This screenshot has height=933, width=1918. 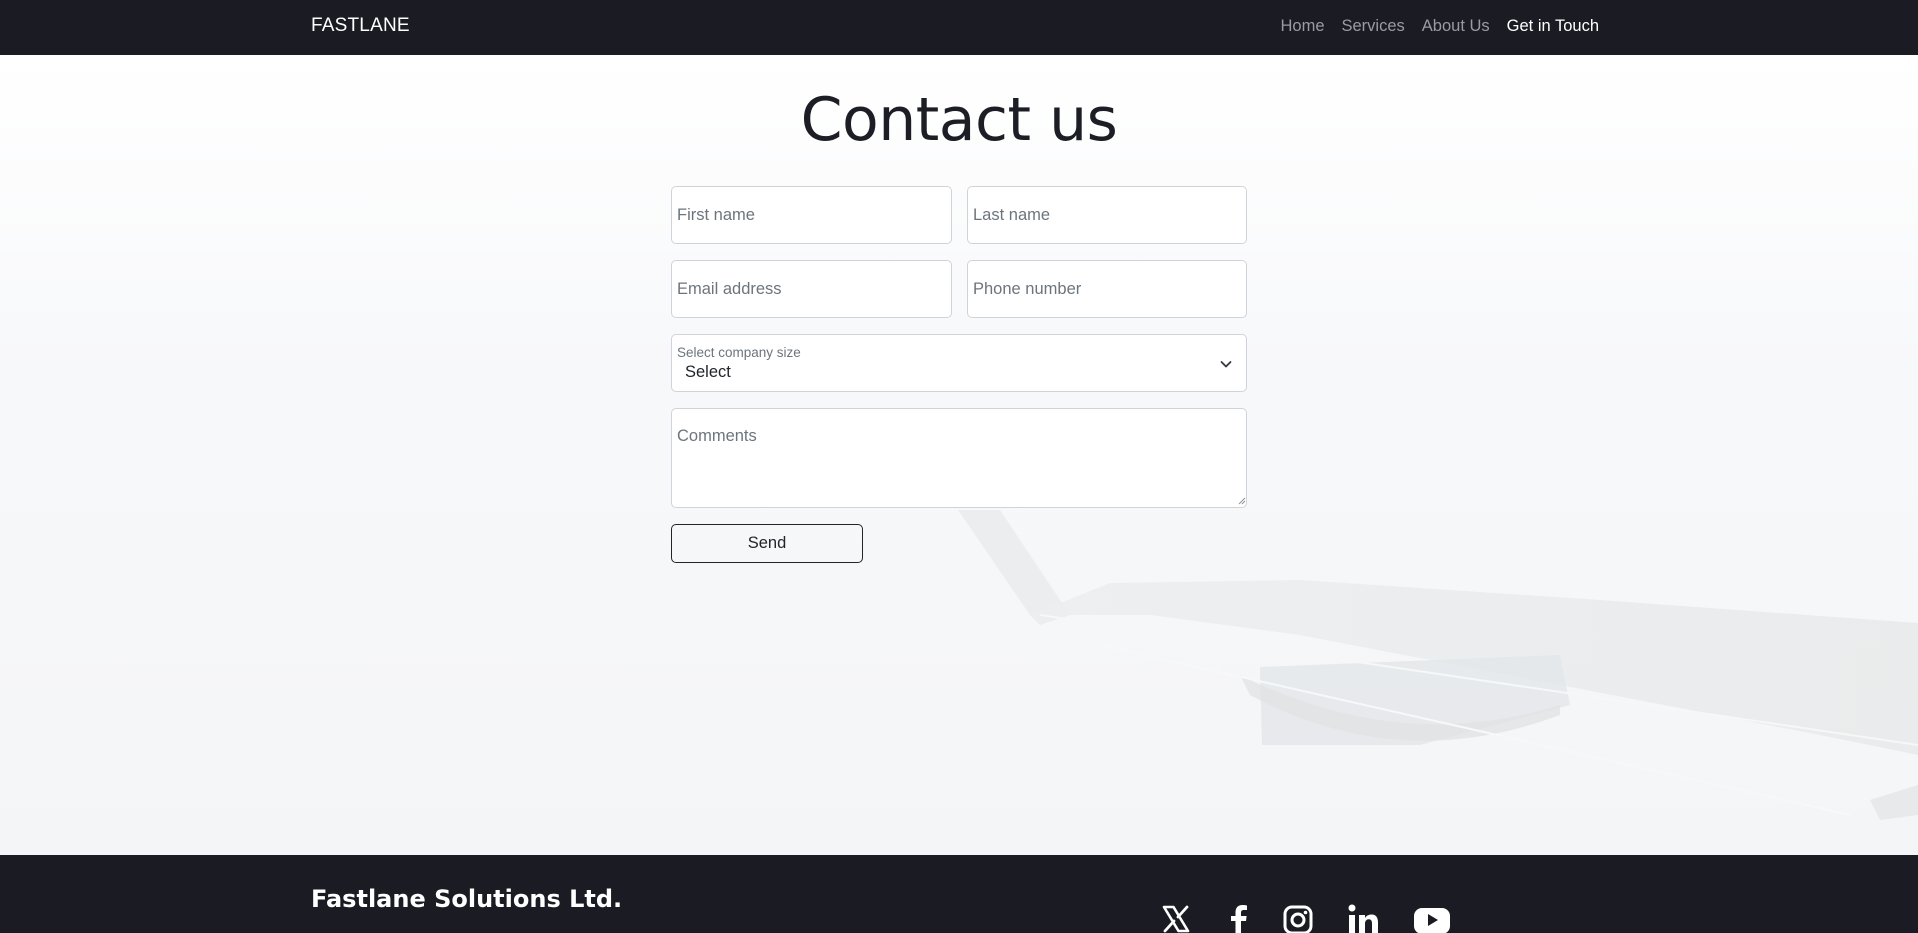 I want to click on last-name-input, so click(x=1107, y=215).